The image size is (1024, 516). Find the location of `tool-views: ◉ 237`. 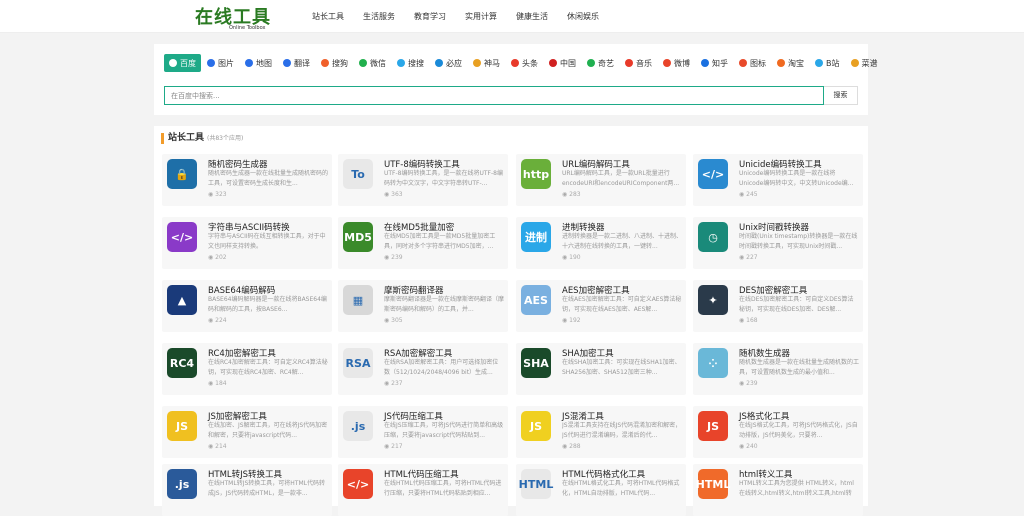

tool-views: ◉ 237 is located at coordinates (393, 383).